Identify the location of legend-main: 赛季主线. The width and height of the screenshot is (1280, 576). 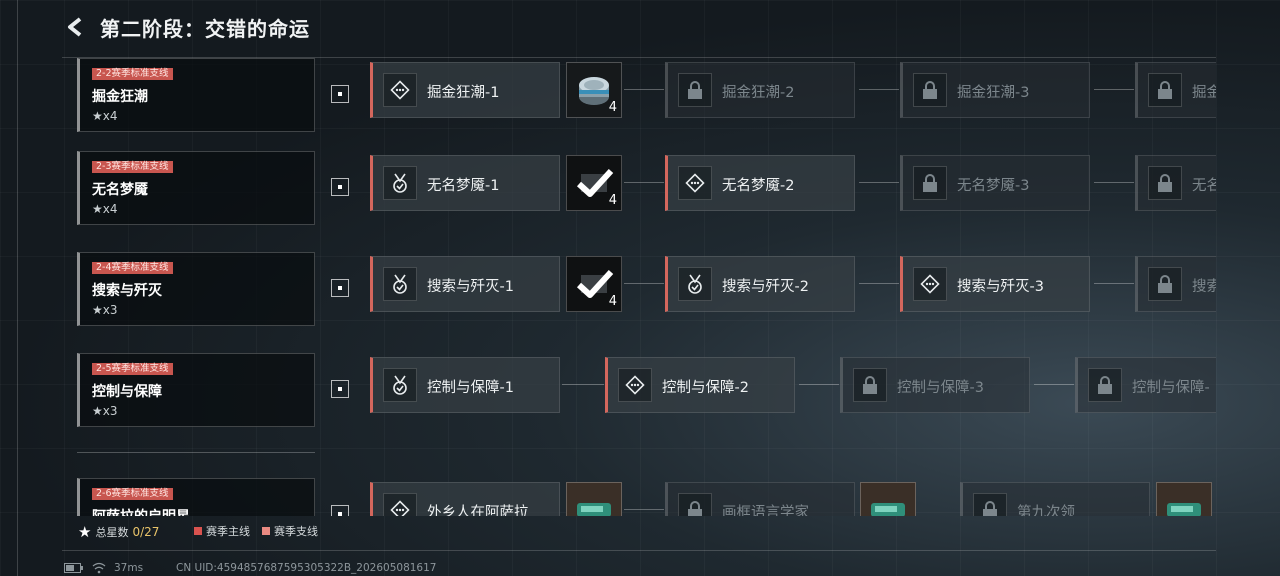
(222, 531).